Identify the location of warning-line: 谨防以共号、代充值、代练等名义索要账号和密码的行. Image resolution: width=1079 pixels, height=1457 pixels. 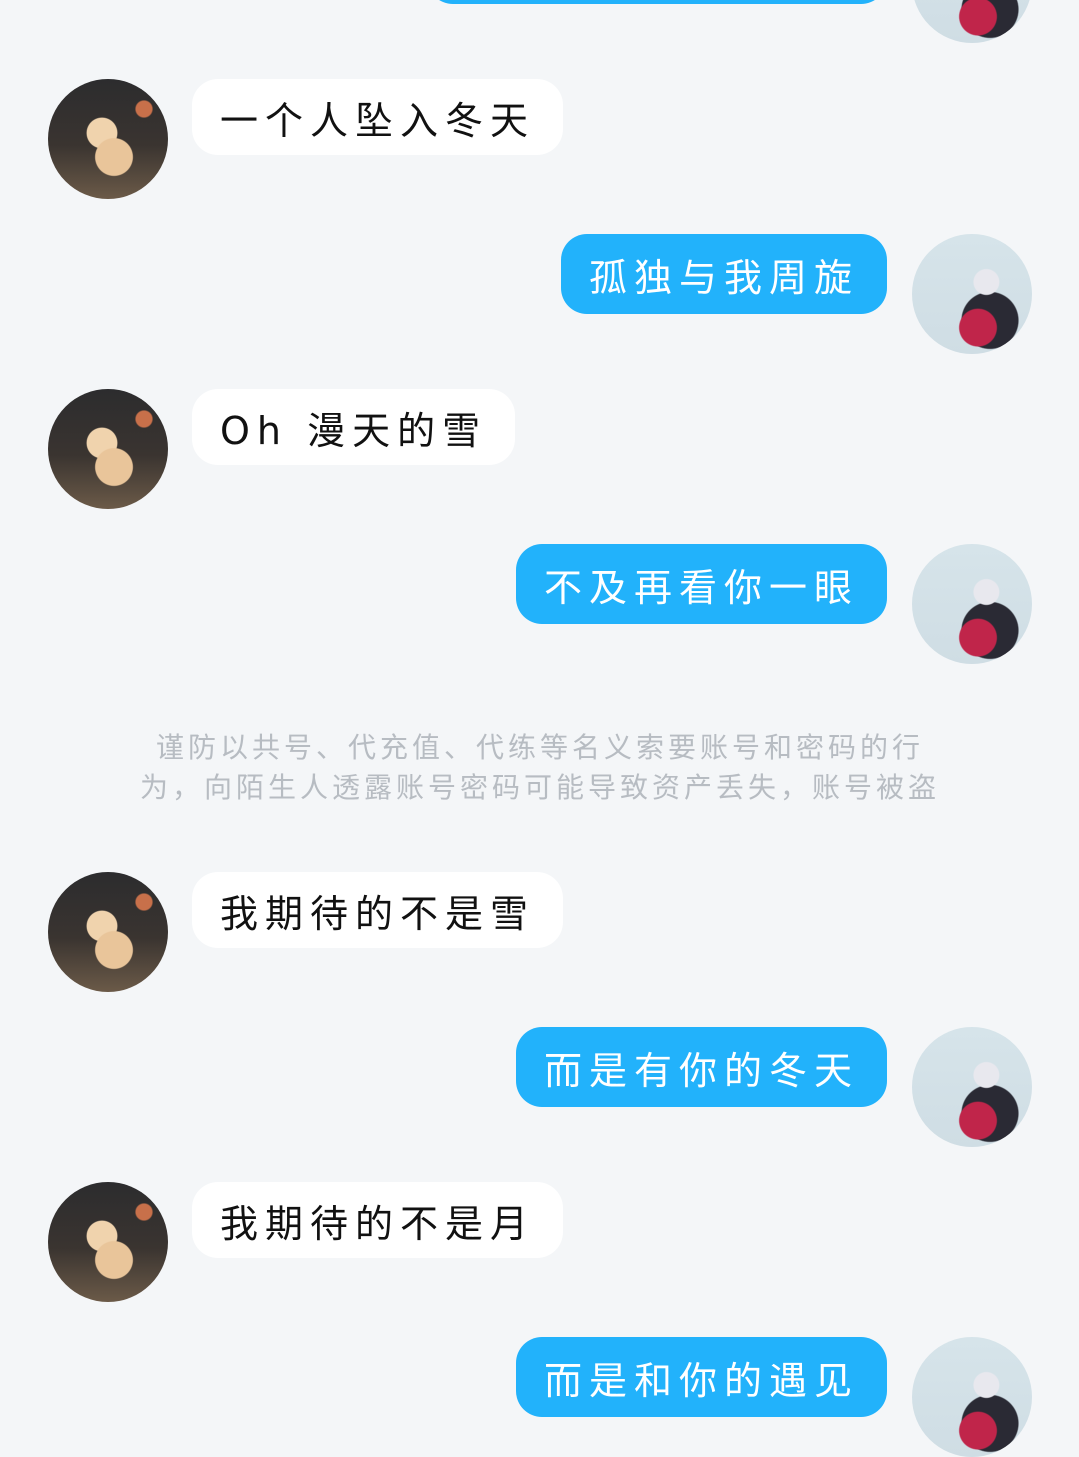
(539, 747).